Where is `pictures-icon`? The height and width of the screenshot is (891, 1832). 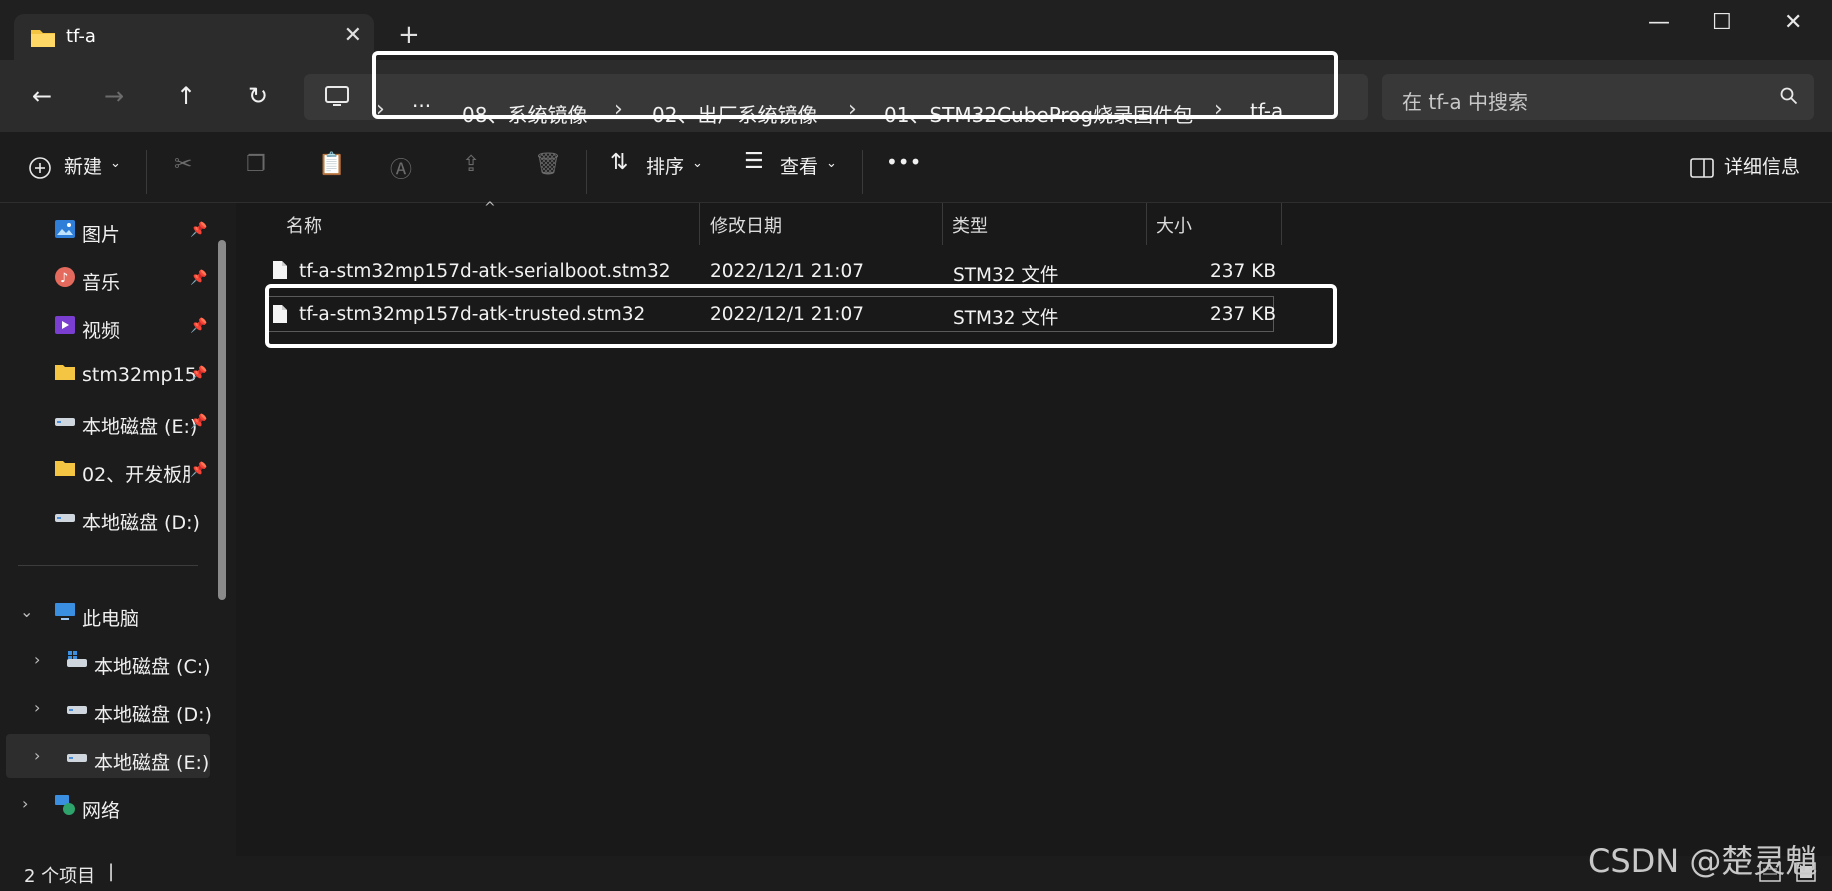 pictures-icon is located at coordinates (66, 230).